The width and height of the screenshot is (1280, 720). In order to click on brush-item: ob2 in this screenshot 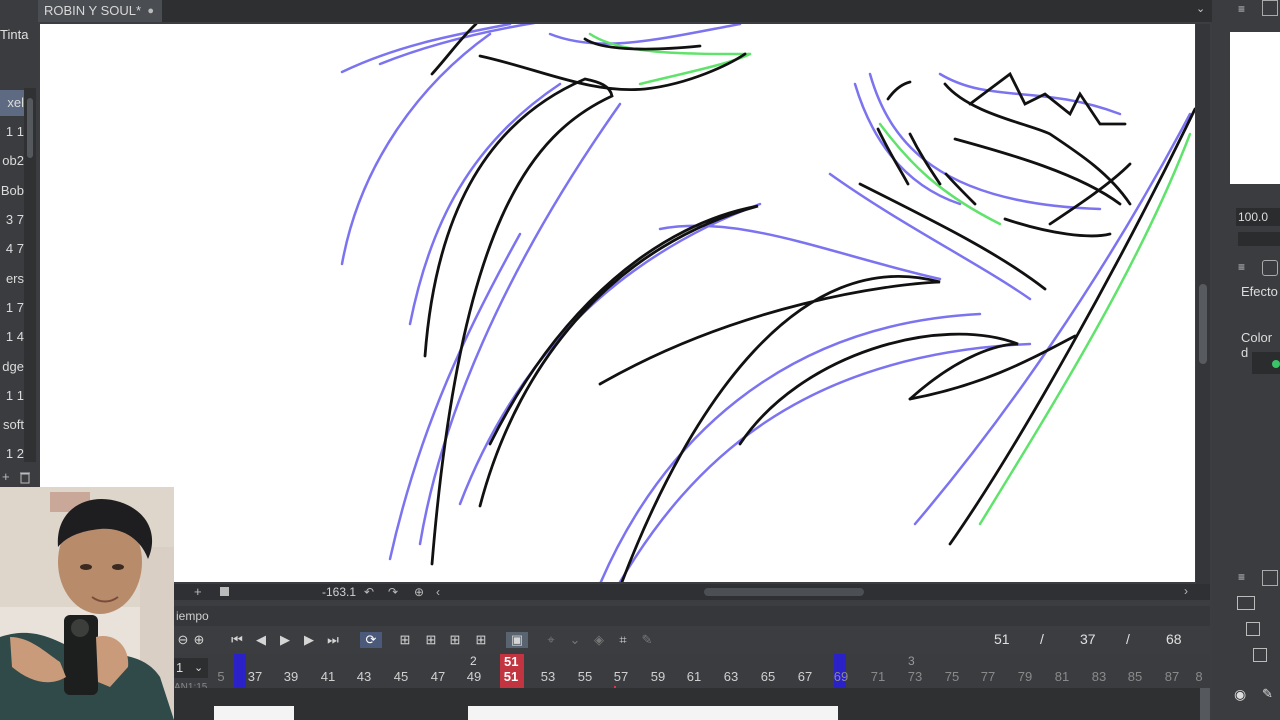, I will do `click(12, 161)`.